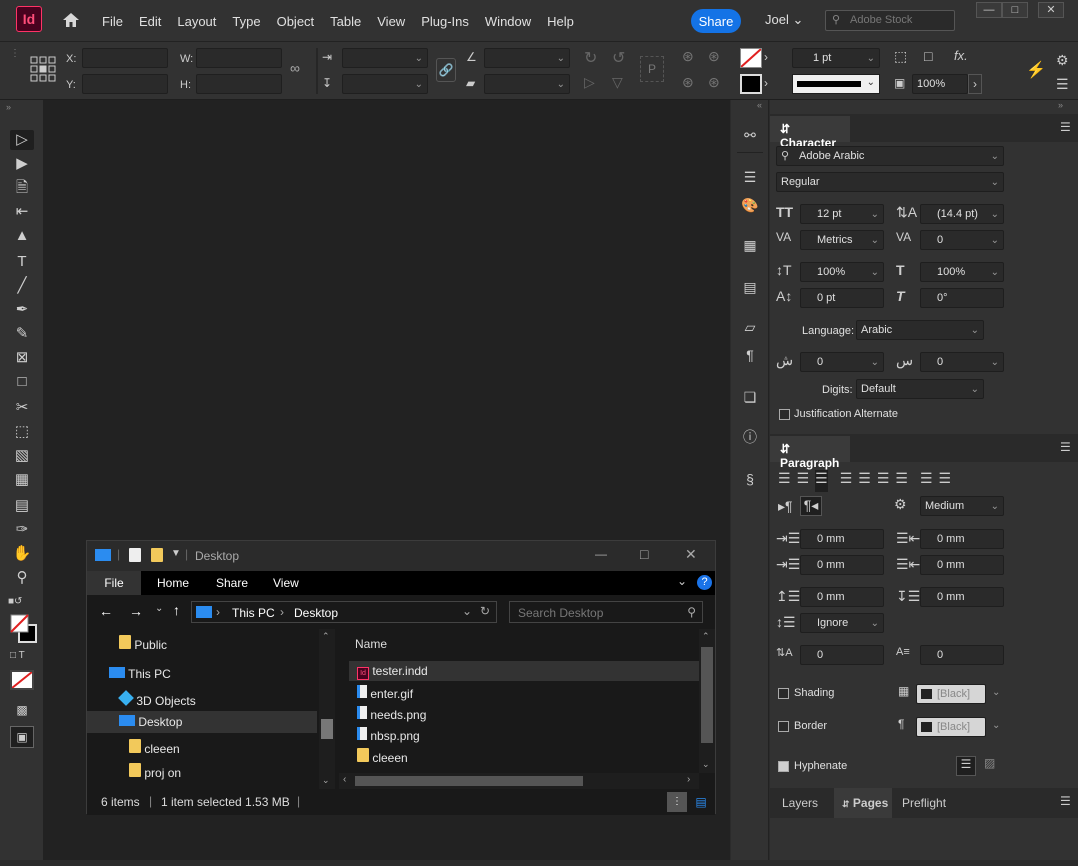  Describe the element at coordinates (784, 414) in the screenshot. I see `justification-alternate-checkbox` at that location.